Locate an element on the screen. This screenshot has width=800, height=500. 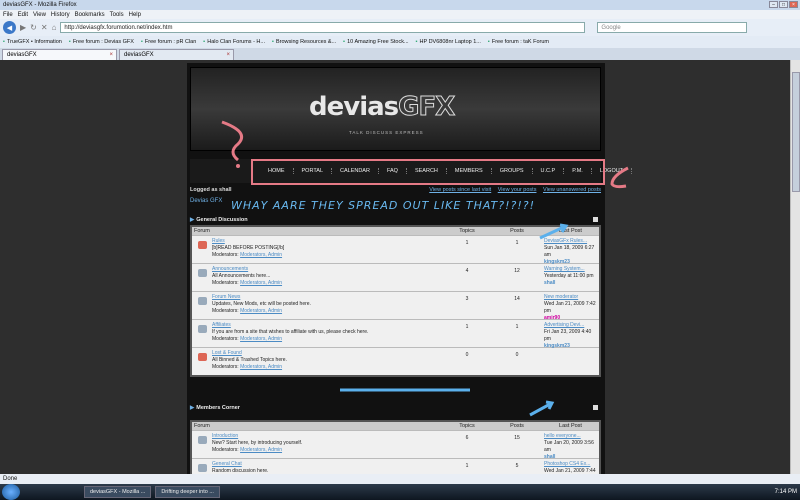
search-input: Google is located at coordinates (672, 27).